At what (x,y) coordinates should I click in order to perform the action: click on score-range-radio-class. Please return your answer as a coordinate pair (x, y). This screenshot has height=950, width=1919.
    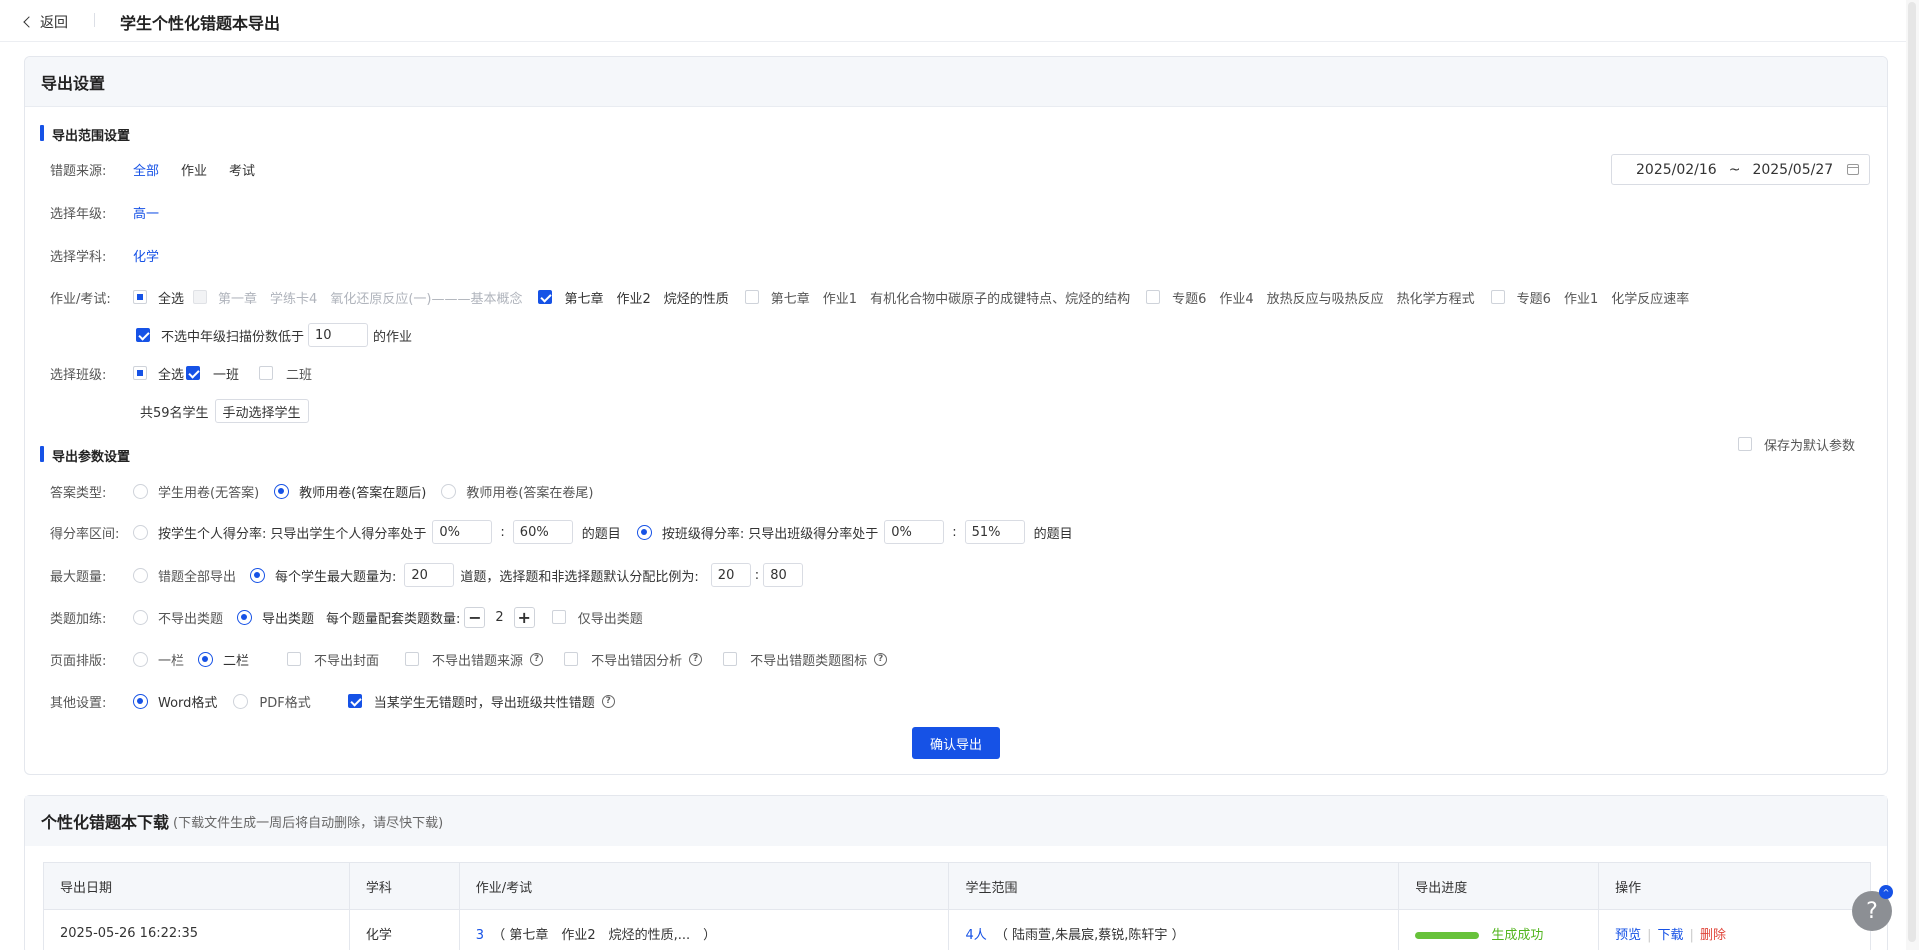
    Looking at the image, I should click on (644, 532).